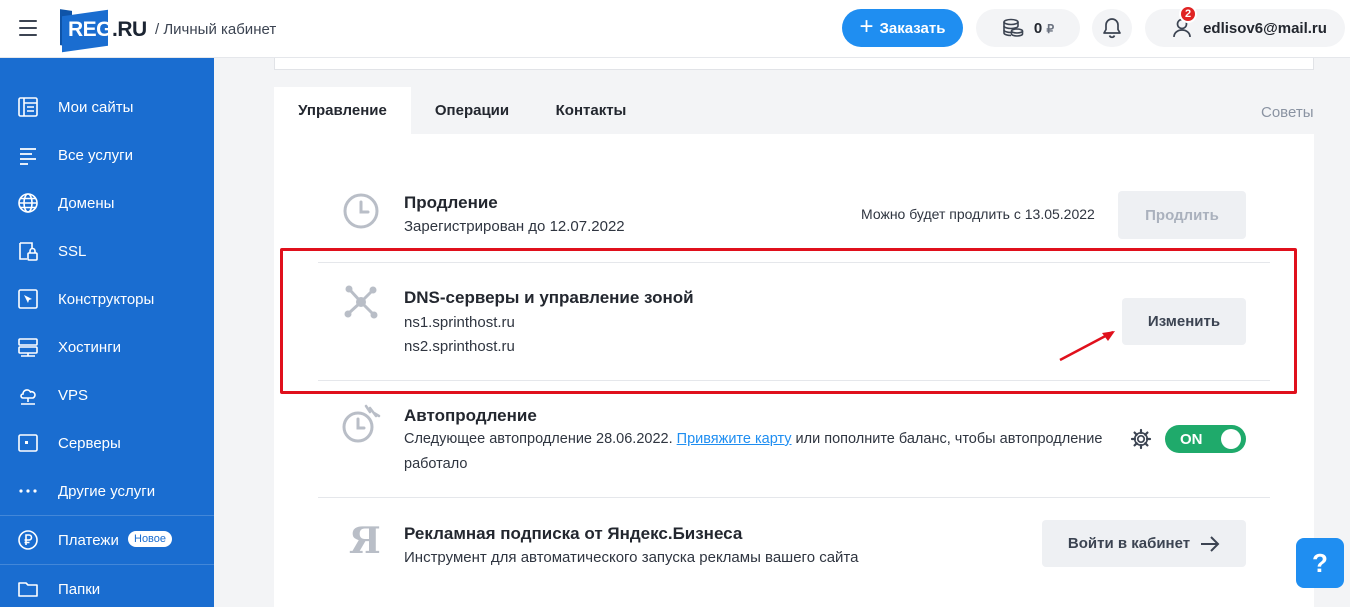  What do you see at coordinates (28, 251) in the screenshot?
I see `ssl-lock-icon` at bounding box center [28, 251].